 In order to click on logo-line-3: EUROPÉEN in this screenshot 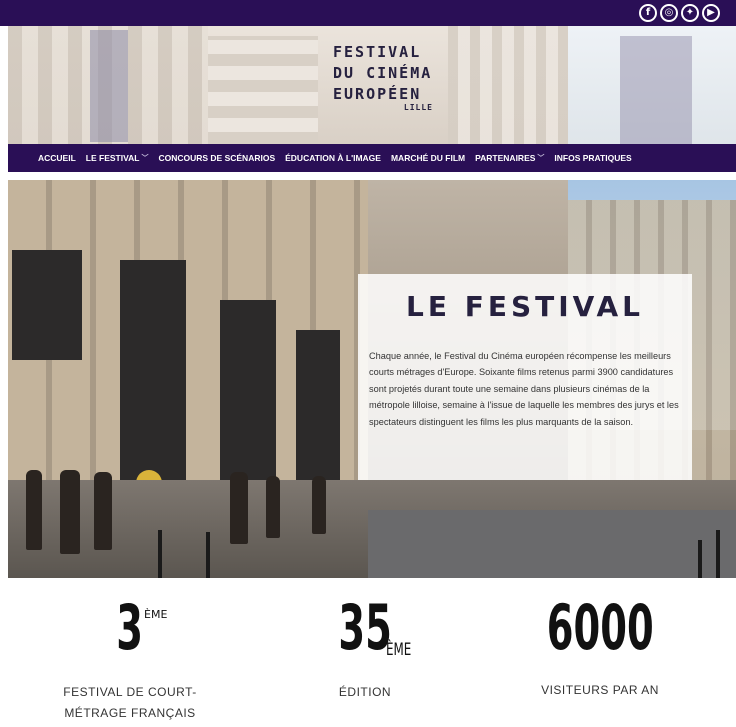, I will do `click(377, 94)`.